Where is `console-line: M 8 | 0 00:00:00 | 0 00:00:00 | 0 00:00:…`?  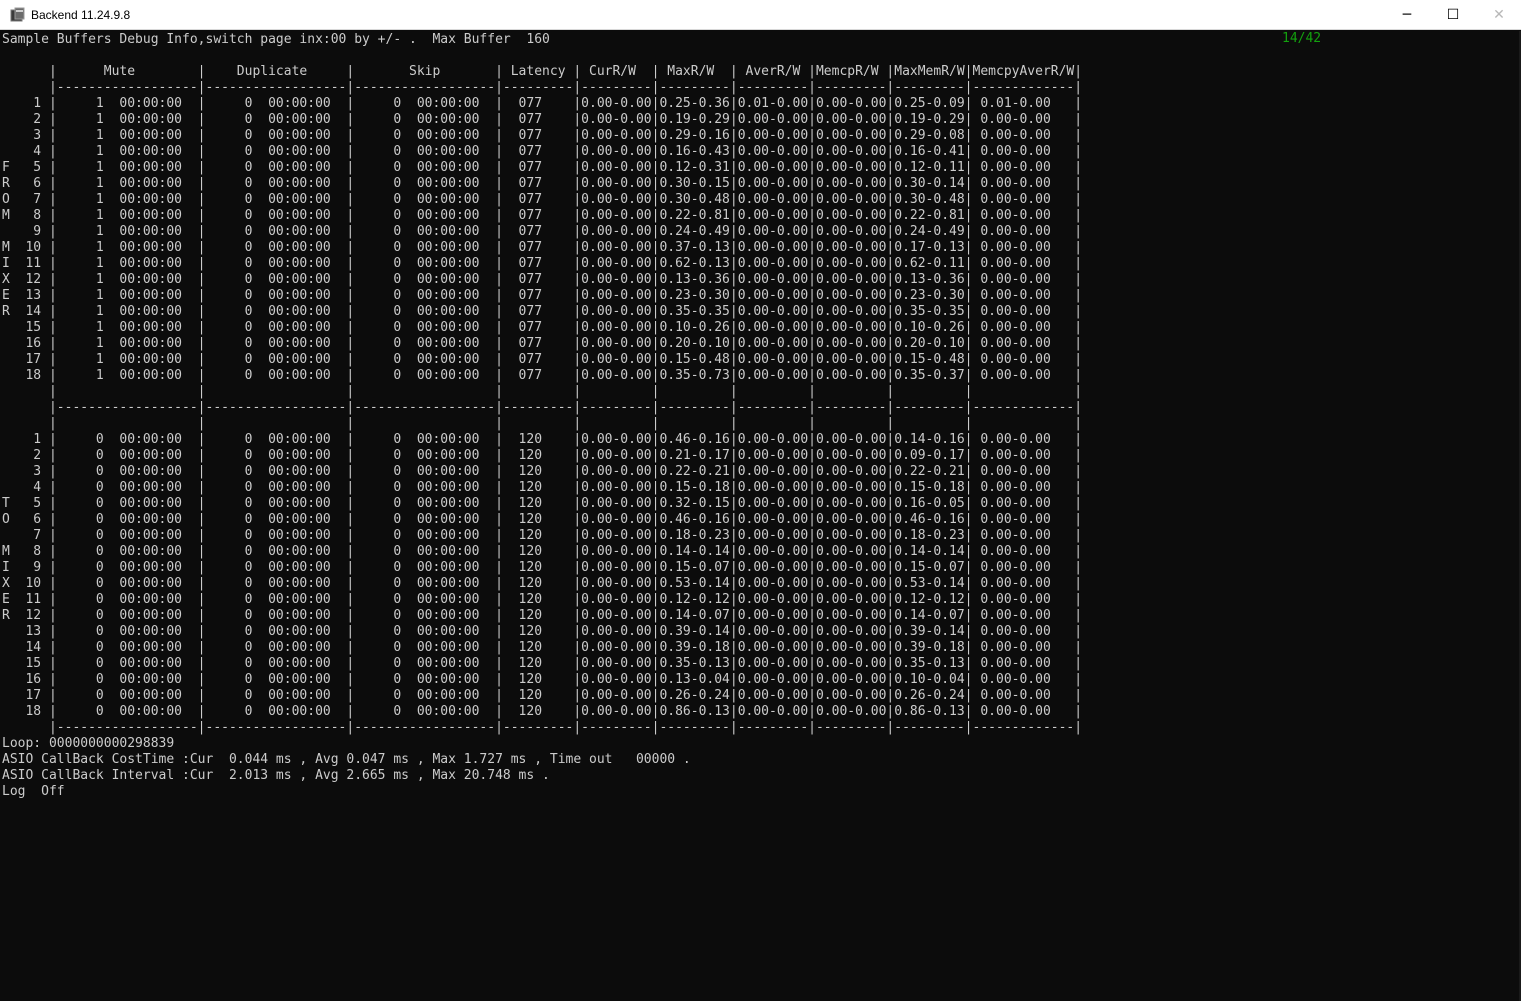
console-line: M 8 | 0 00:00:00 | 0 00:00:00 | 0 00:00:… is located at coordinates (542, 551).